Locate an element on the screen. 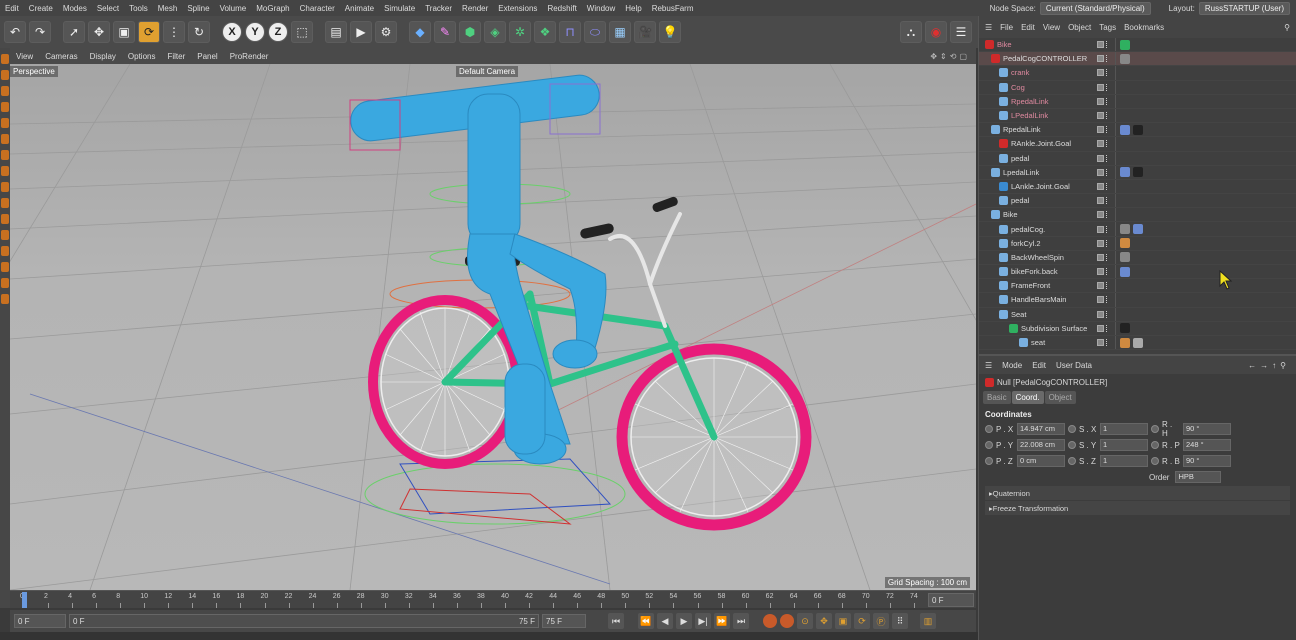 This screenshot has width=1296, height=640. render-view-icon: ▶ is located at coordinates (361, 32).